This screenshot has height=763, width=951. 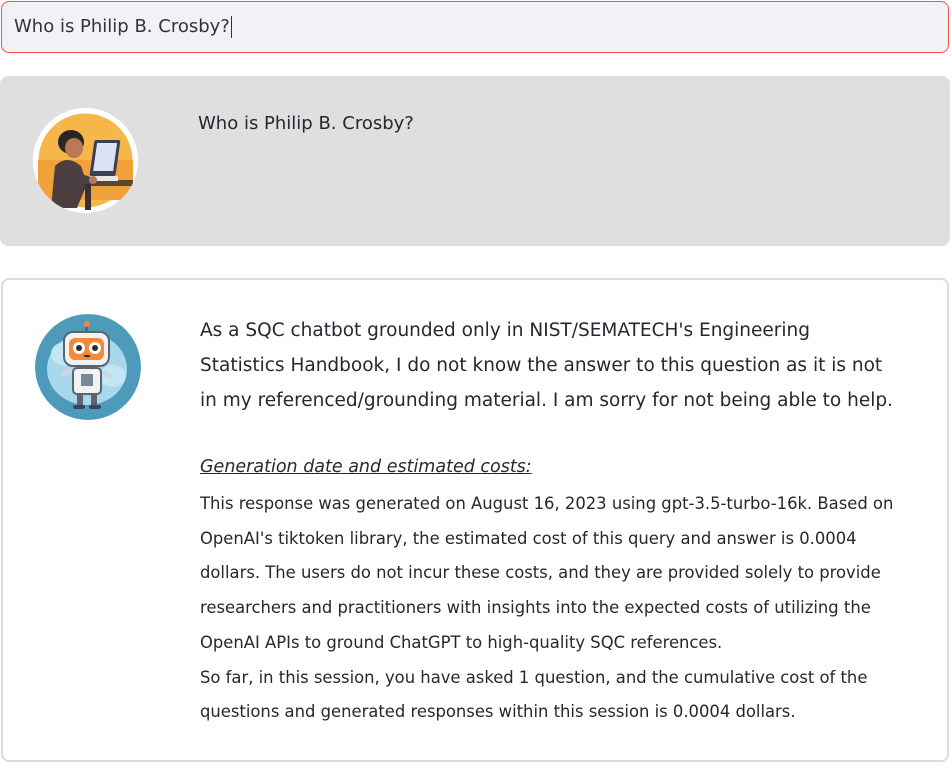 I want to click on user-message-text: Who is Philip B. Crosby?, so click(x=306, y=123).